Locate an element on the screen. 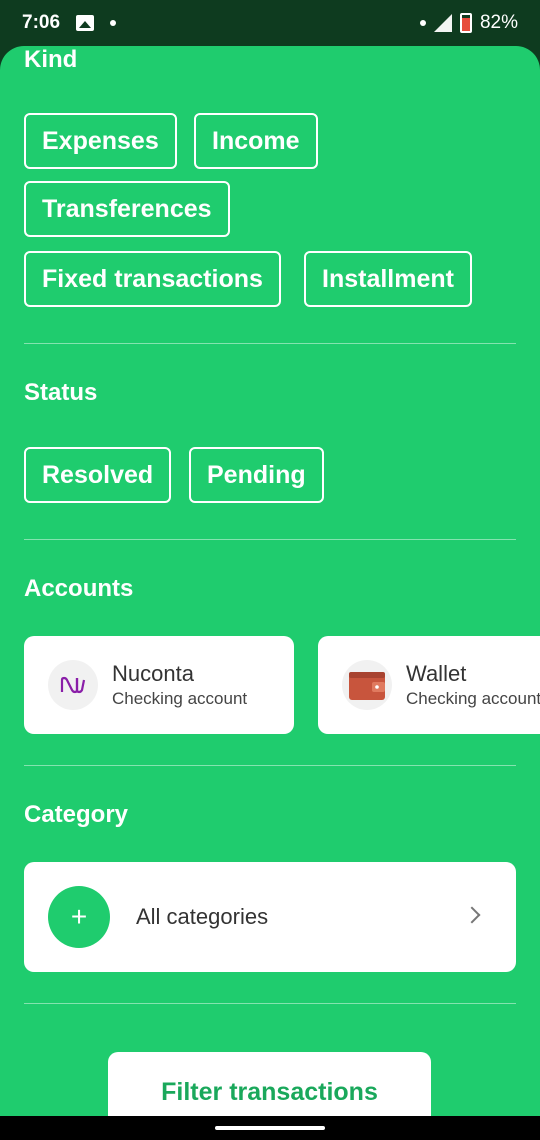 This screenshot has width=540, height=1140. account-card-nuconta: Nuconta Checking account is located at coordinates (159, 685).